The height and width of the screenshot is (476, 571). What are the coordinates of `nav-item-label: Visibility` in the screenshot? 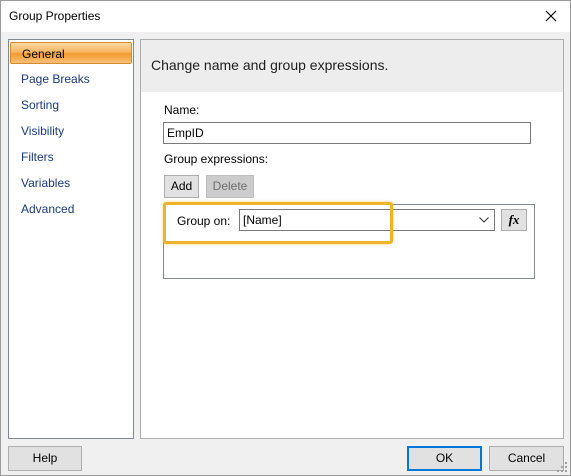 It's located at (43, 131).